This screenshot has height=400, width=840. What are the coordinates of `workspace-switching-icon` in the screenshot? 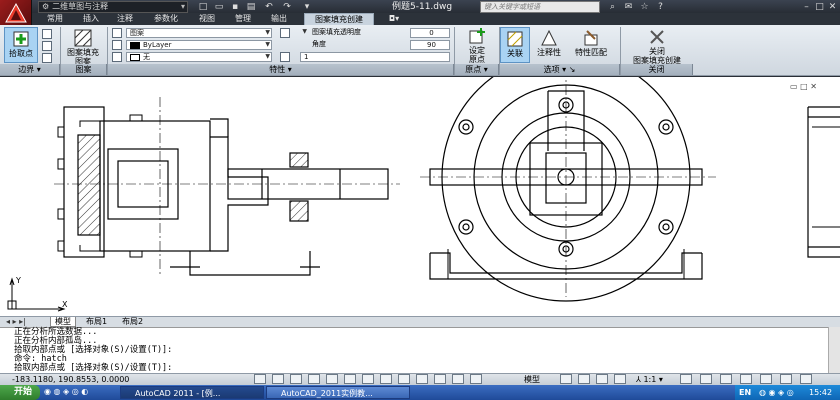 It's located at (706, 379).